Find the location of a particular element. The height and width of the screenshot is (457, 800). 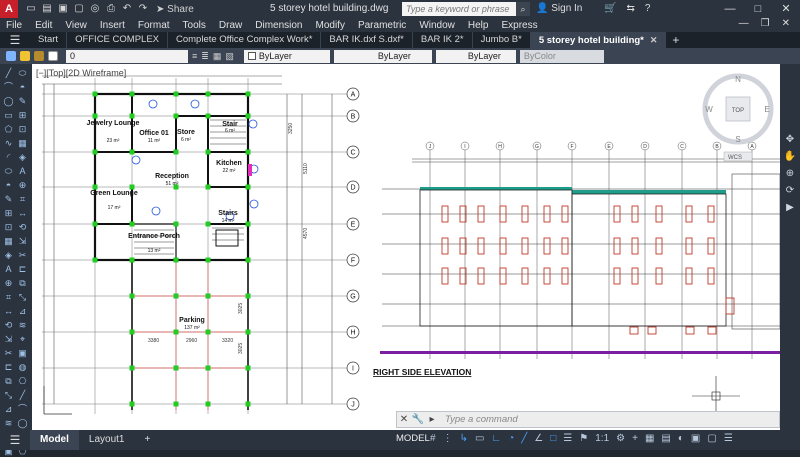

menu-window: Window is located at coordinates (437, 25).